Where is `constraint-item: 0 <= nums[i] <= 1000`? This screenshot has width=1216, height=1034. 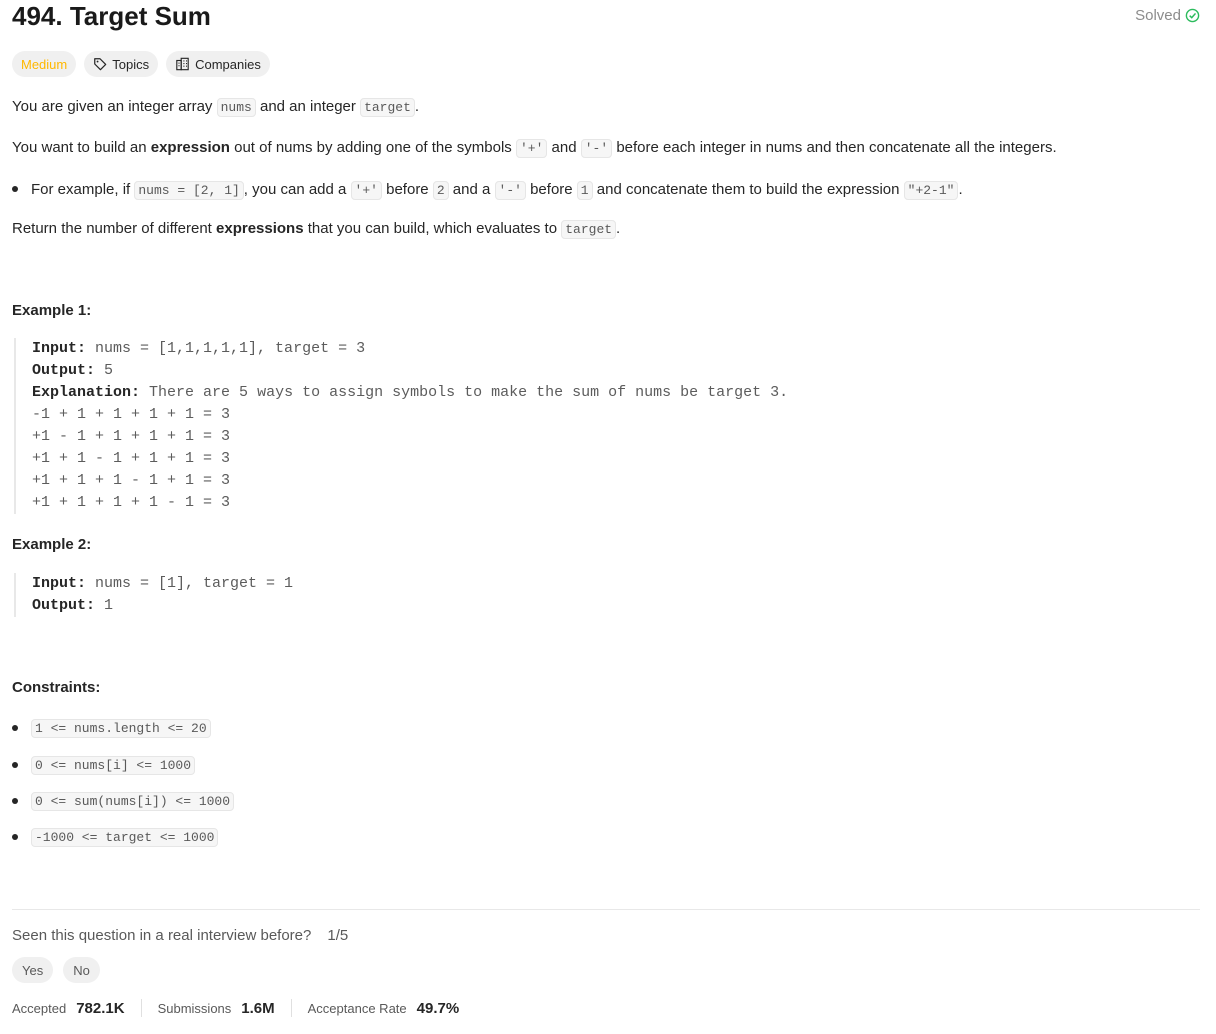
constraint-item: 0 <= nums[i] <= 1000 is located at coordinates (104, 765).